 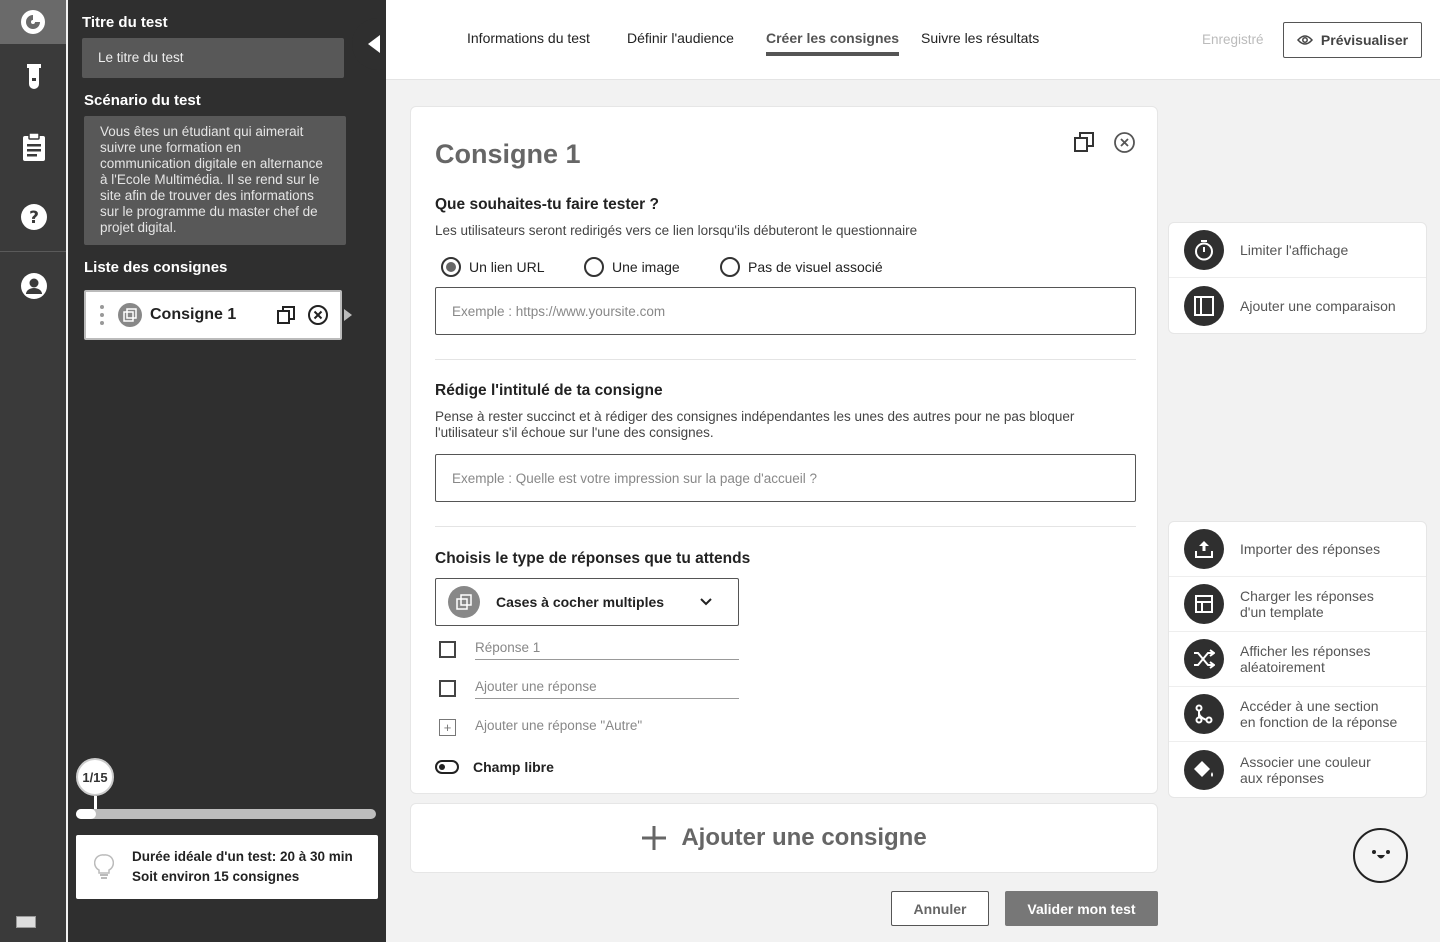 I want to click on consigne-title: Consigne 1, so click(x=508, y=154).